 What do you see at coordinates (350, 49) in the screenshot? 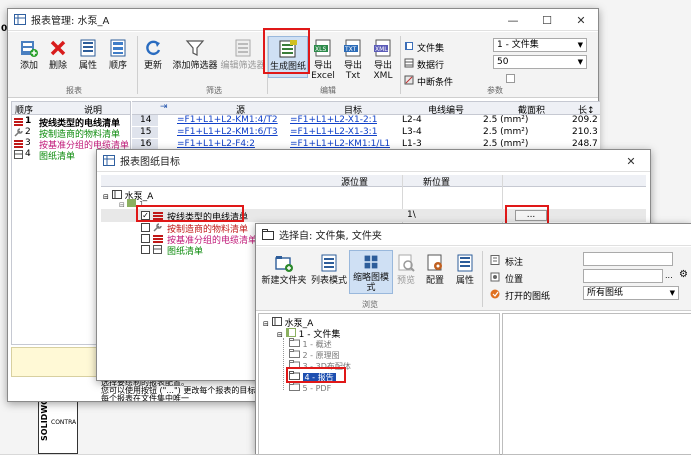
I see `svg-text: TXT` at bounding box center [350, 49].